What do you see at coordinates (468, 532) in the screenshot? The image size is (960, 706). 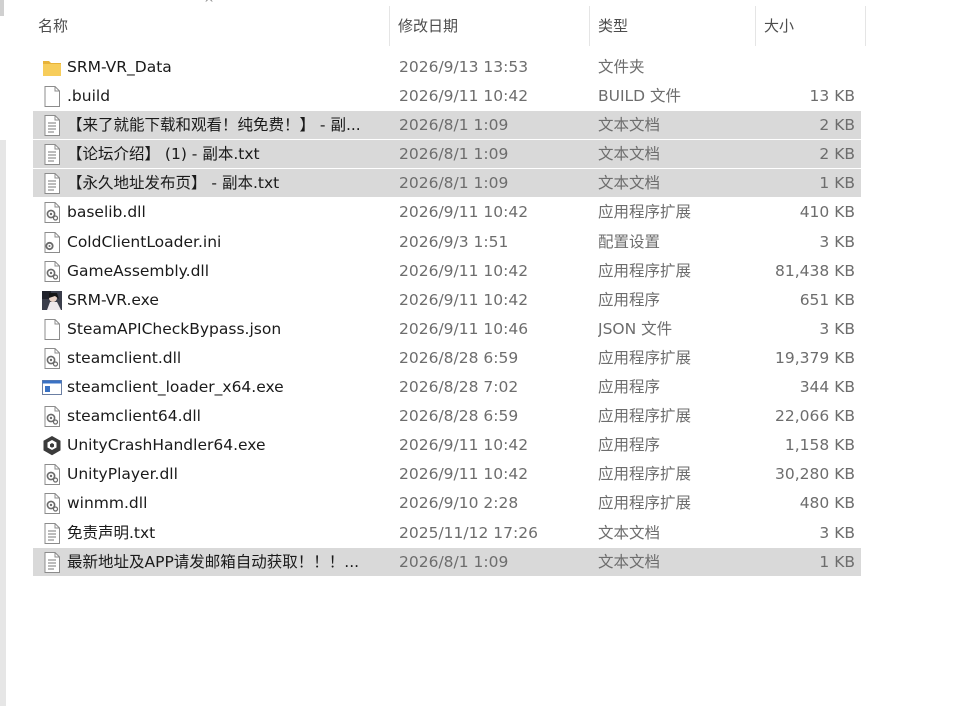 I see `file-modified-date: 2025/11/12 17:26` at bounding box center [468, 532].